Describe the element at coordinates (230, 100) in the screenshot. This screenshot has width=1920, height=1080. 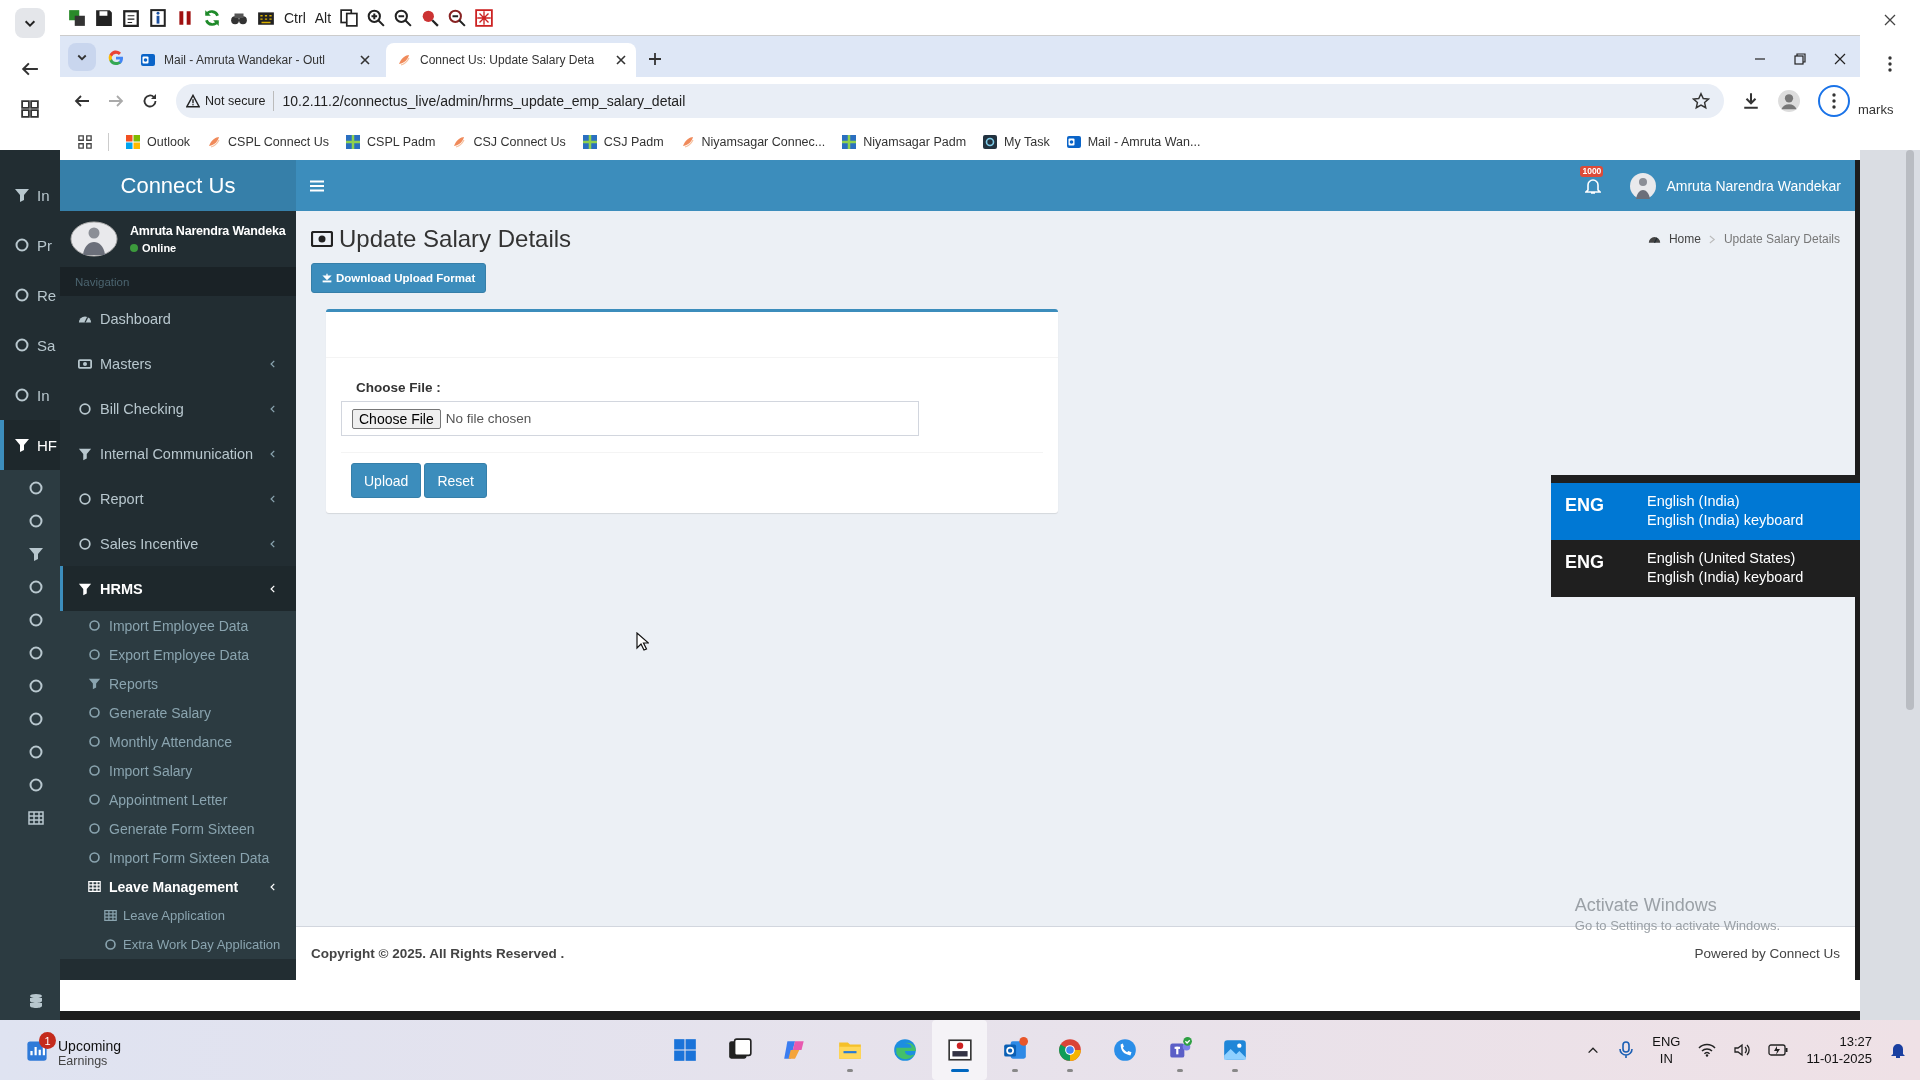
I see `security-chip: Not secure` at that location.